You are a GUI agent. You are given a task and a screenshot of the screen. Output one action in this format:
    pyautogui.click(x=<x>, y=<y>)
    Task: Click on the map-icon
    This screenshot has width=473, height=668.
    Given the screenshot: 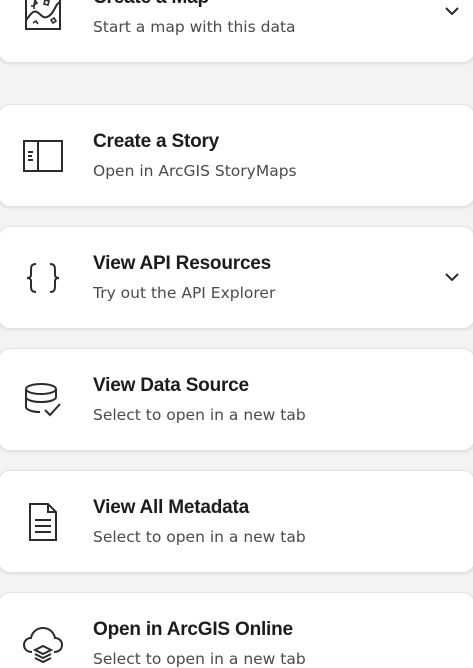 What is the action you would take?
    pyautogui.click(x=43, y=17)
    